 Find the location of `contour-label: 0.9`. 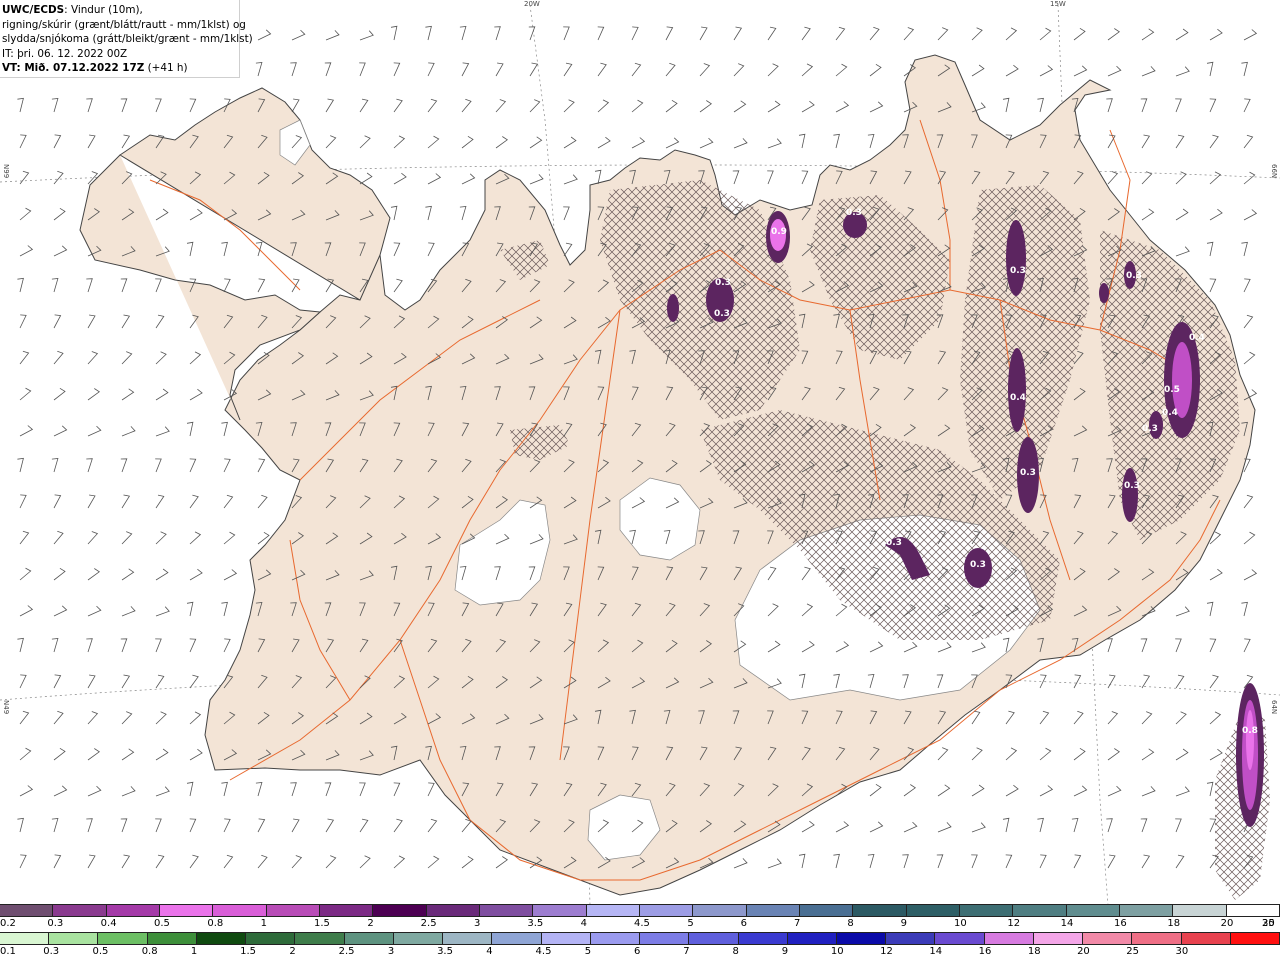

contour-label: 0.9 is located at coordinates (779, 232).